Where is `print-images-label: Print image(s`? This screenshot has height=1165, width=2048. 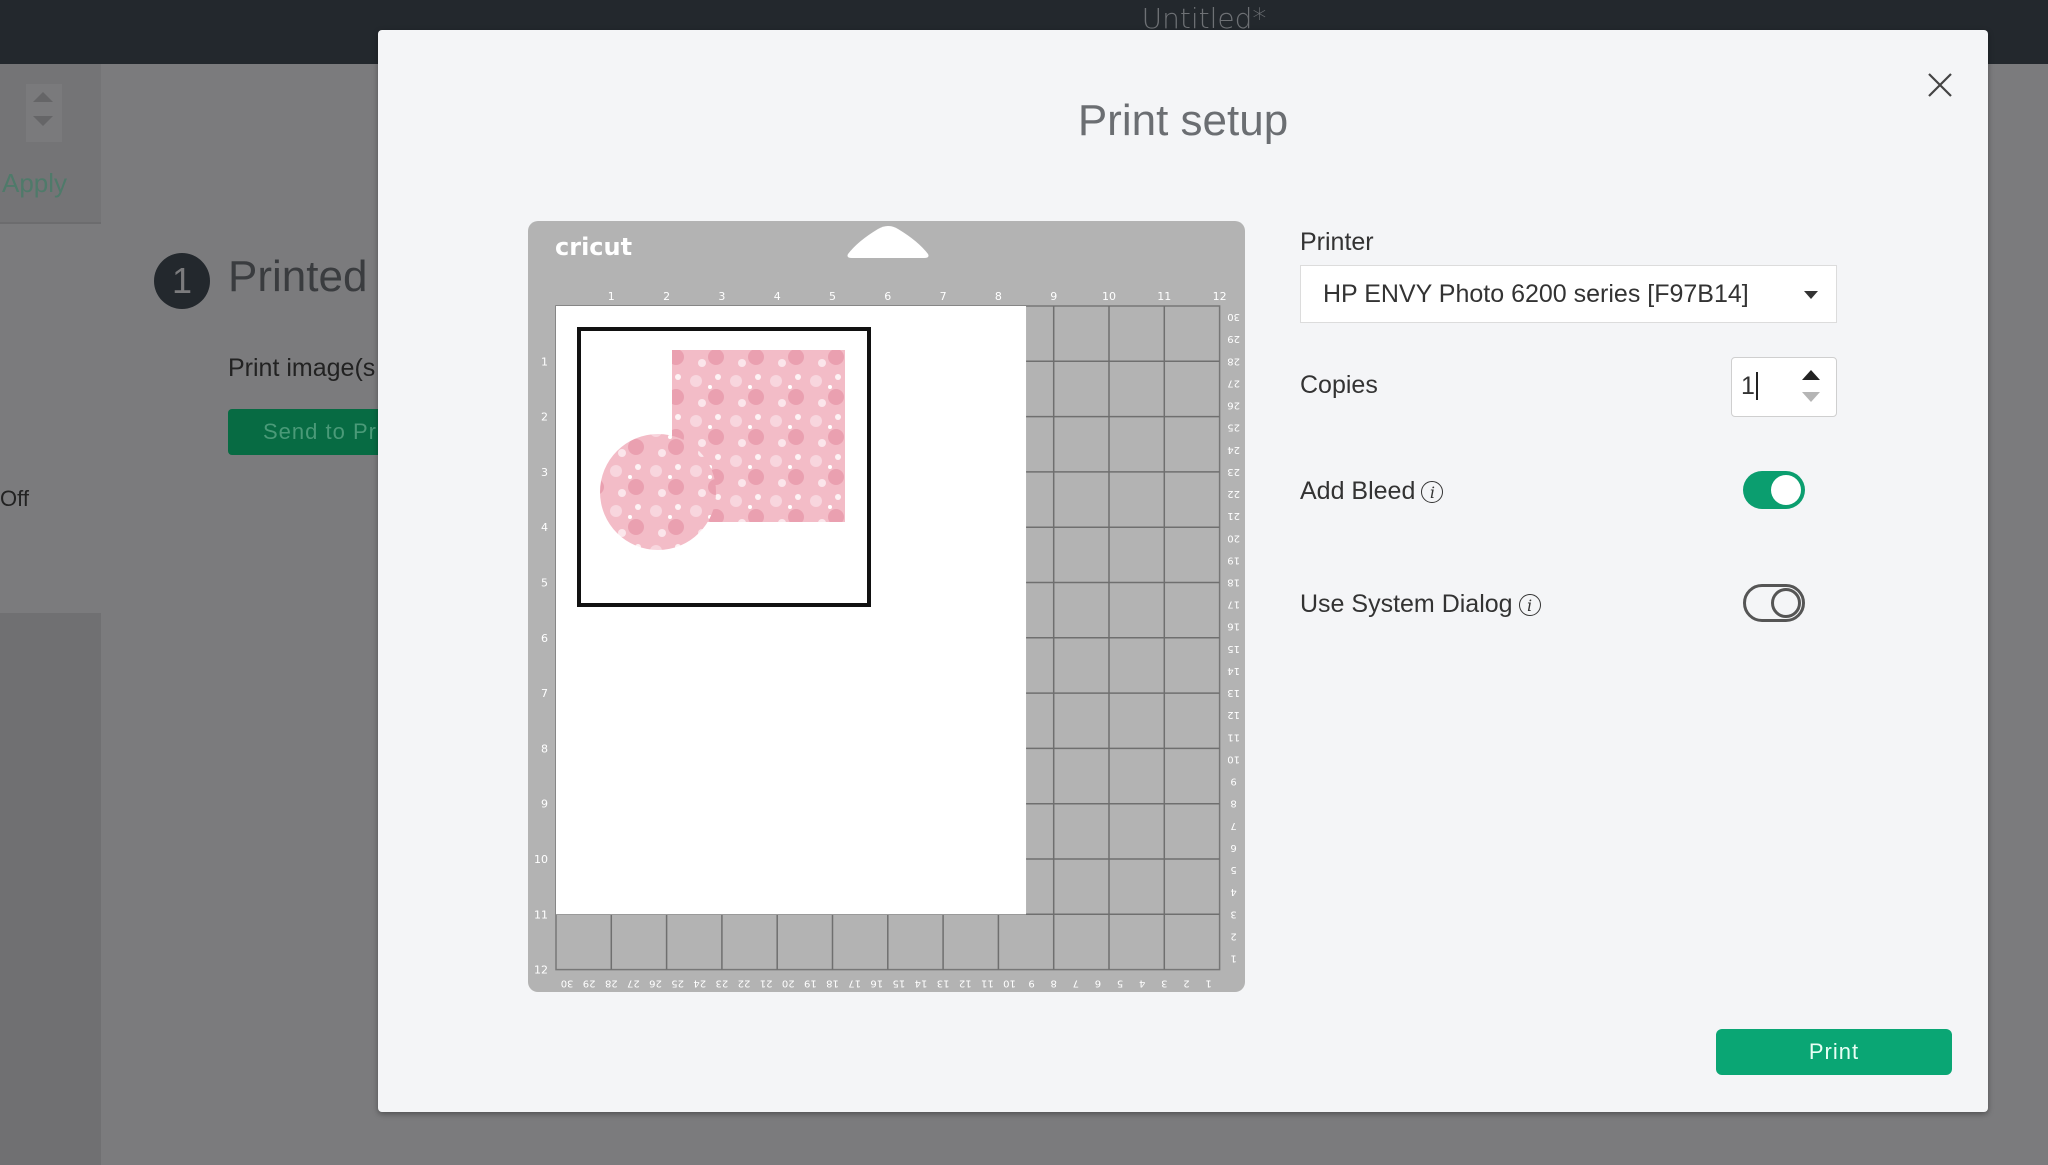 print-images-label: Print image(s is located at coordinates (302, 368).